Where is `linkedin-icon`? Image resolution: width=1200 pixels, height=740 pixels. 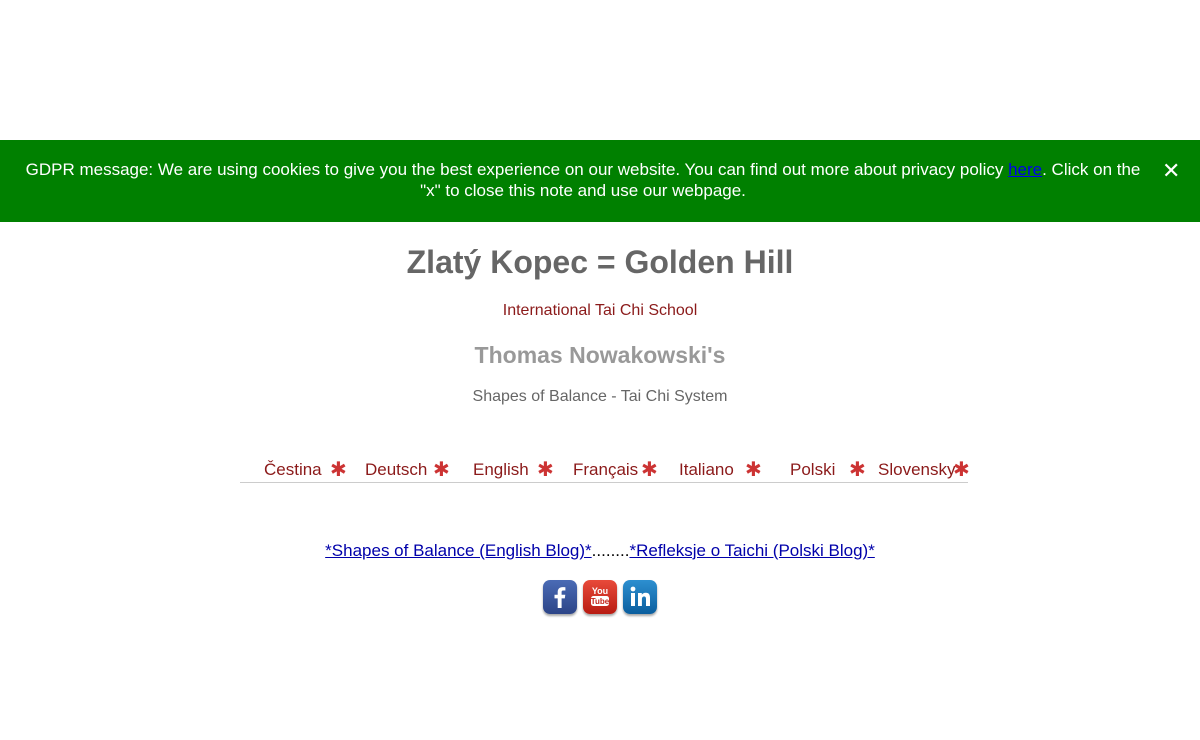
linkedin-icon is located at coordinates (640, 597).